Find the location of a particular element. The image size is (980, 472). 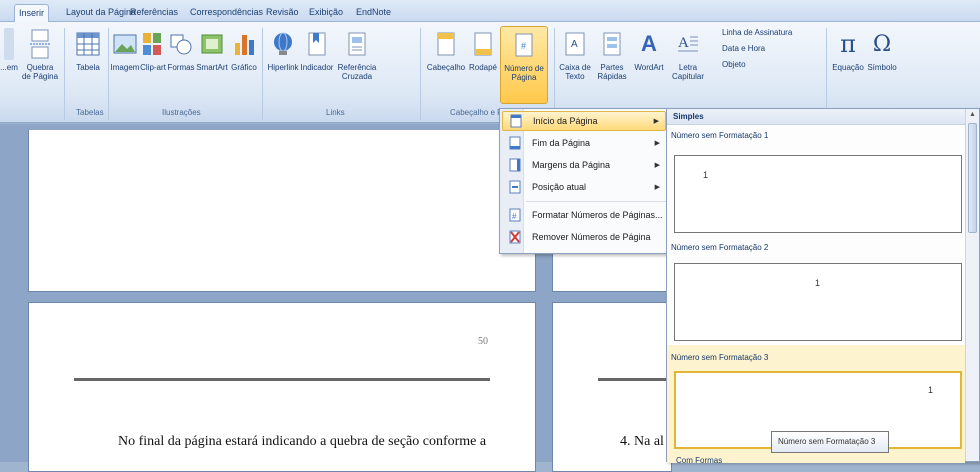

hyperlink-button: Hiperlink is located at coordinates (283, 73).